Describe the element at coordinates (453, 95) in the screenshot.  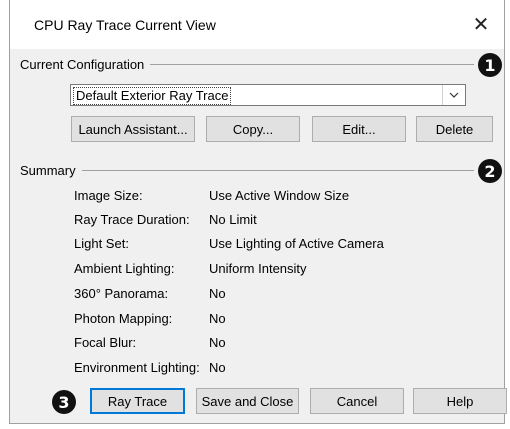
I see `chevron-down-icon` at that location.